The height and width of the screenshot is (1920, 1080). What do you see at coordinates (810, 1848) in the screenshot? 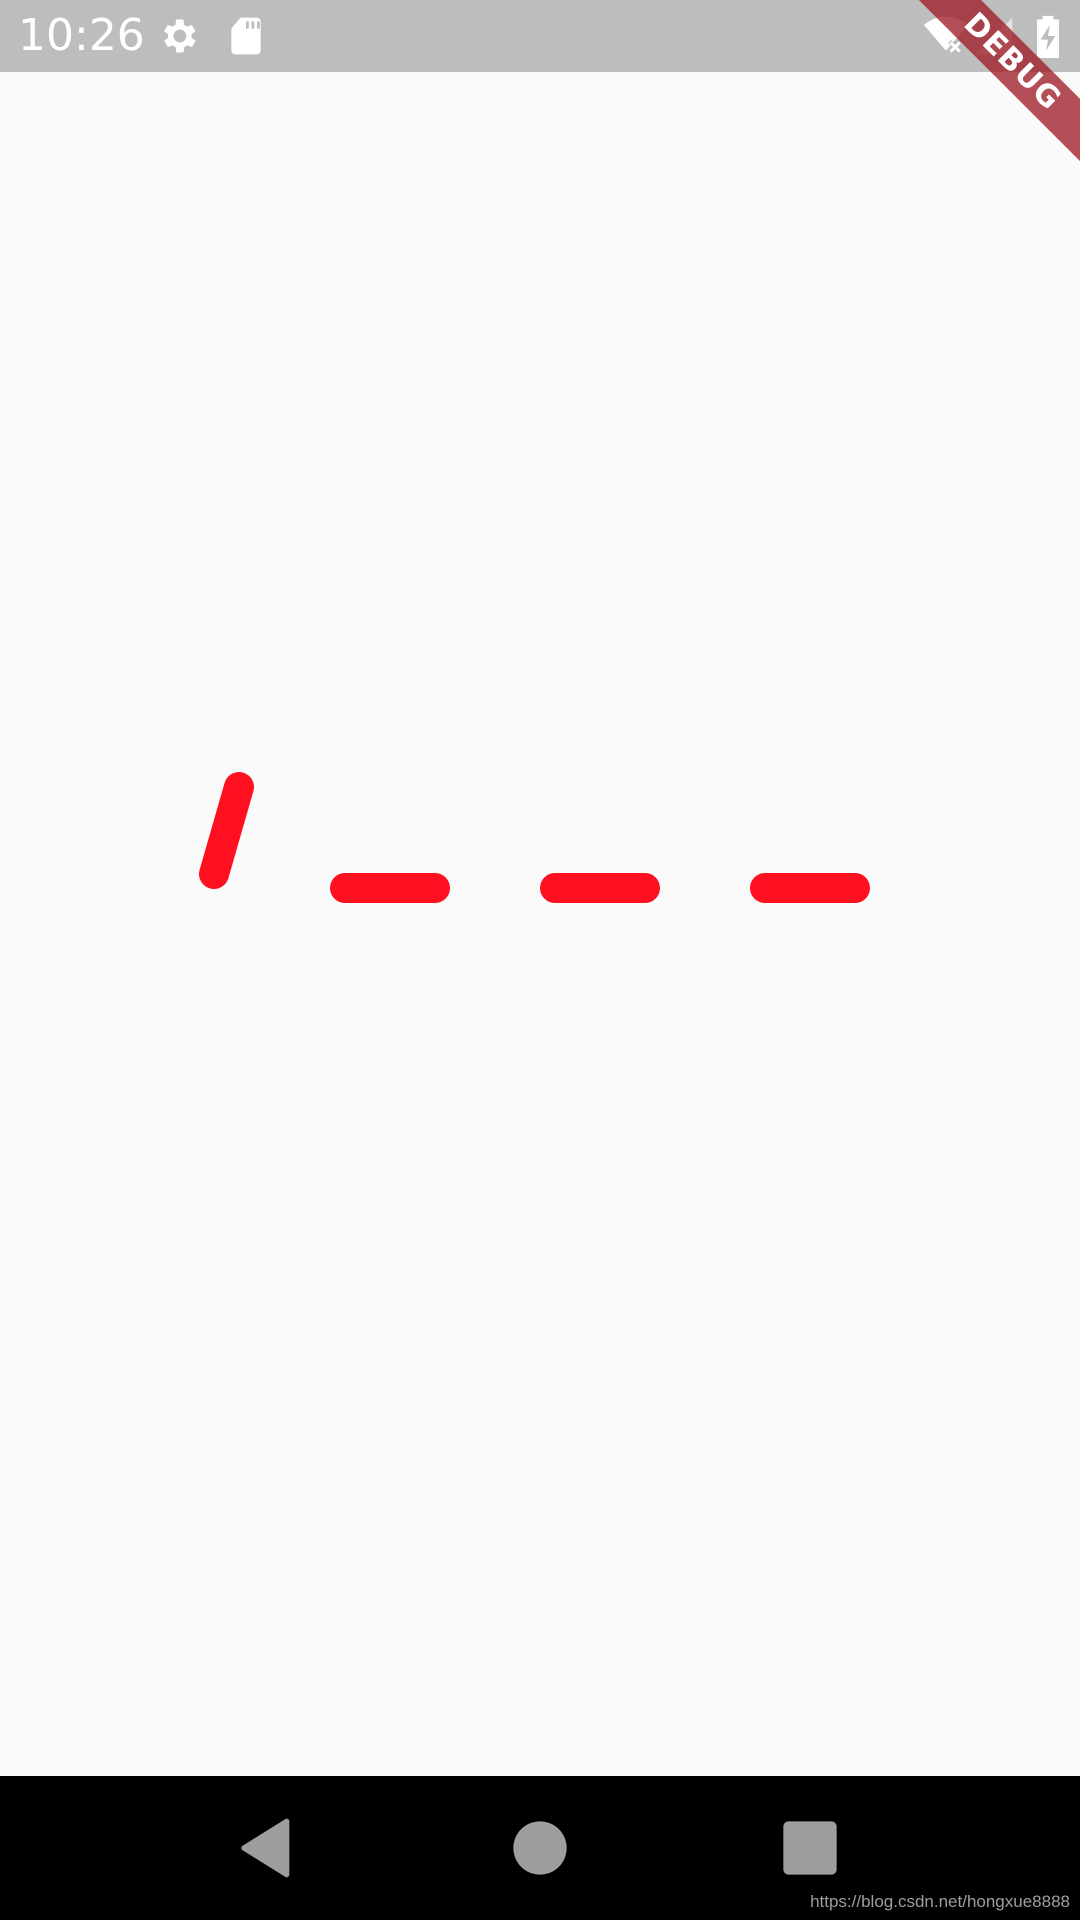
I see `recents-icon` at bounding box center [810, 1848].